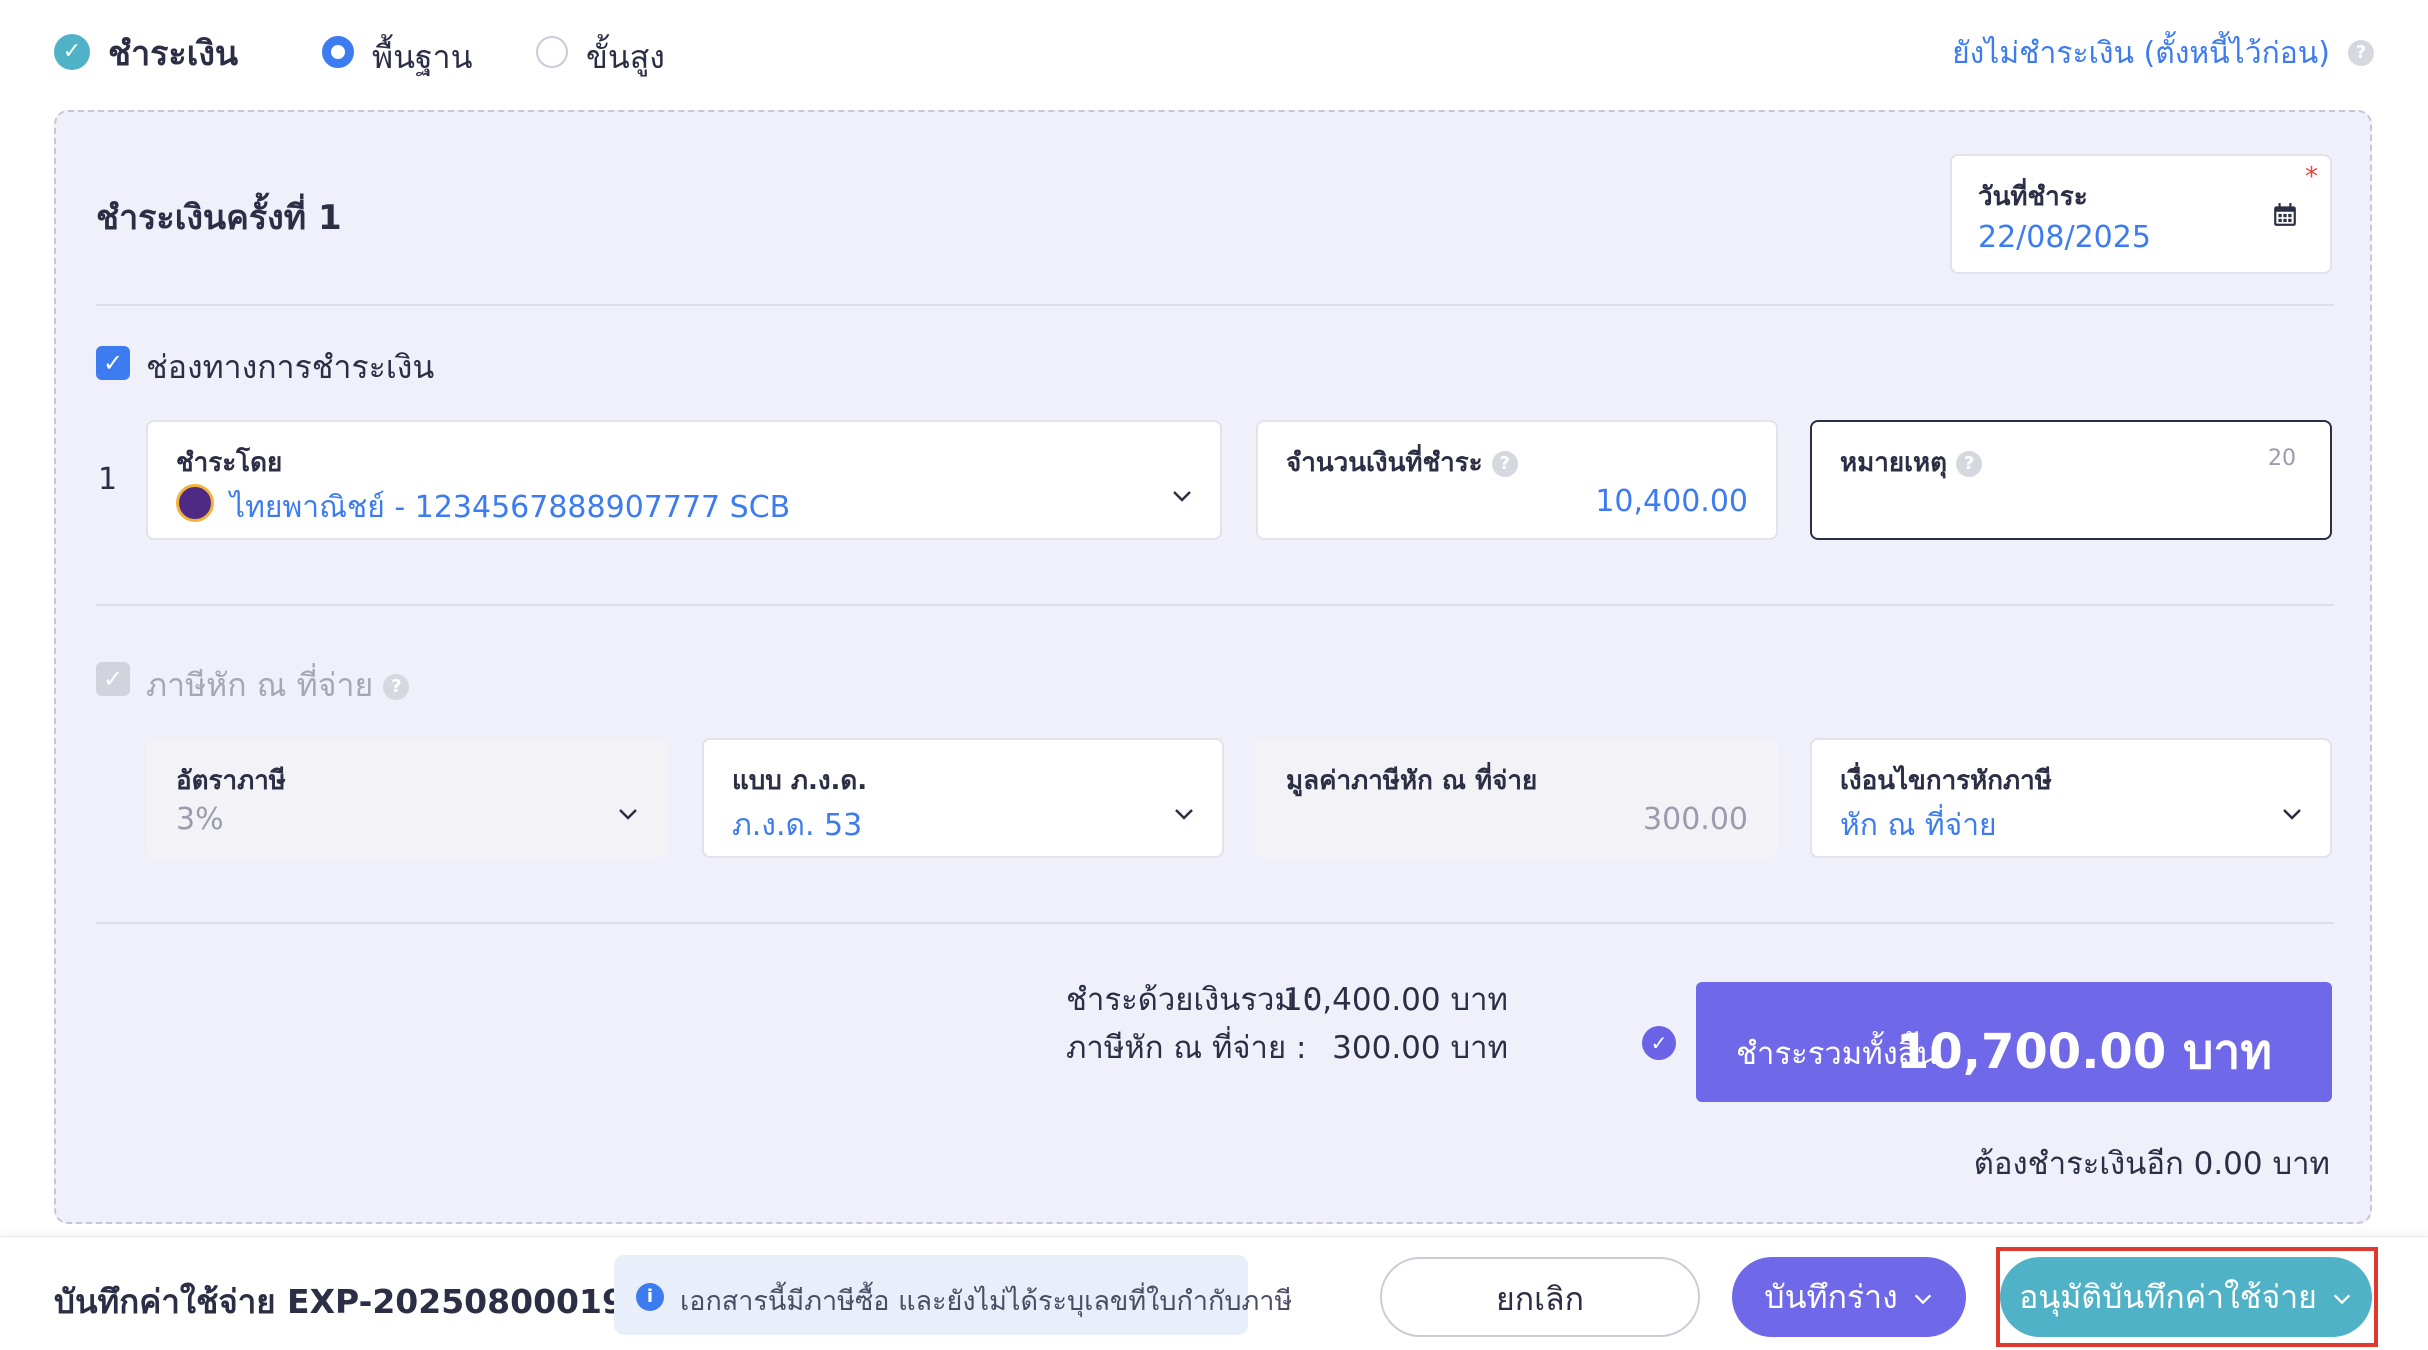  I want to click on tax-rate-value: 3%, so click(200, 819).